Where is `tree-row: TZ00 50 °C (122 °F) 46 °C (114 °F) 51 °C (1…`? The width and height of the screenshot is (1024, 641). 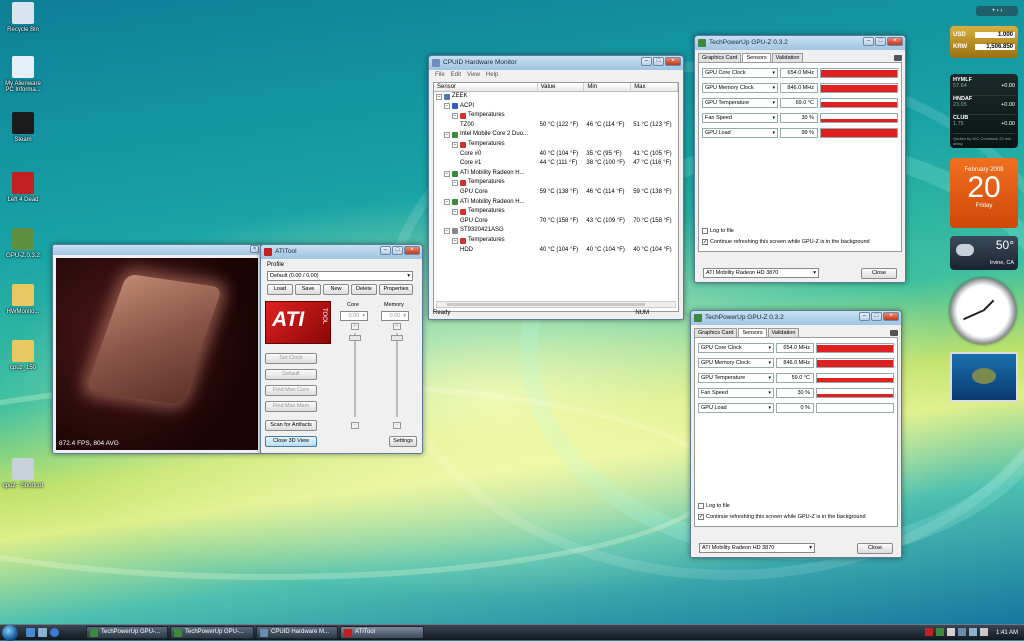
tree-row: TZ00 50 °C (122 °F) 46 °C (114 °F) 51 °C (1… is located at coordinates (556, 126).